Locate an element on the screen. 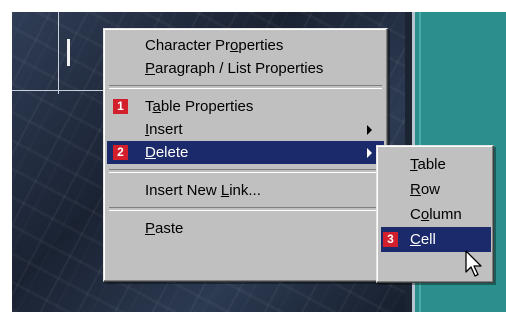 Image resolution: width=506 pixels, height=313 pixels. step-badge: 2 is located at coordinates (120, 152).